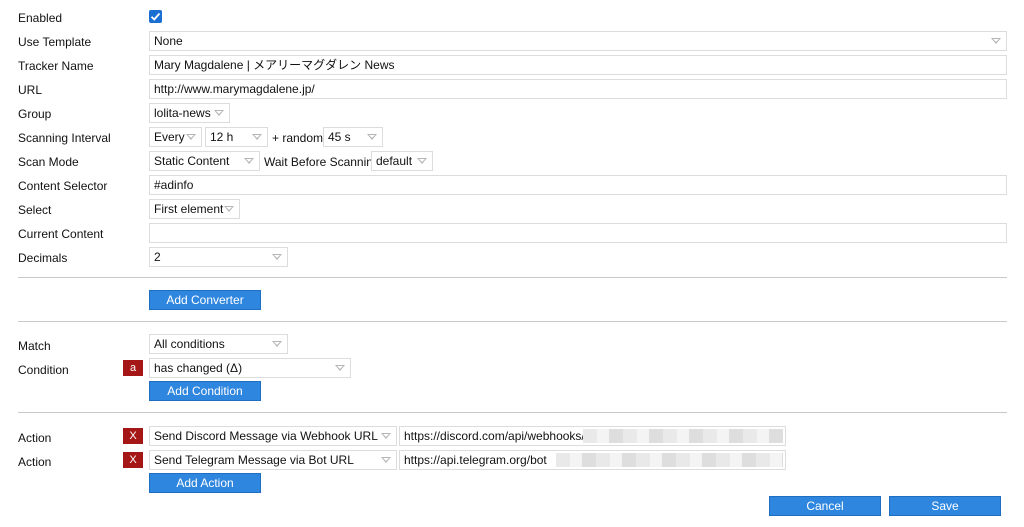 This screenshot has height=527, width=1024. I want to click on wait-before-scanning-label: Wait Before Scanning, so click(322, 162).